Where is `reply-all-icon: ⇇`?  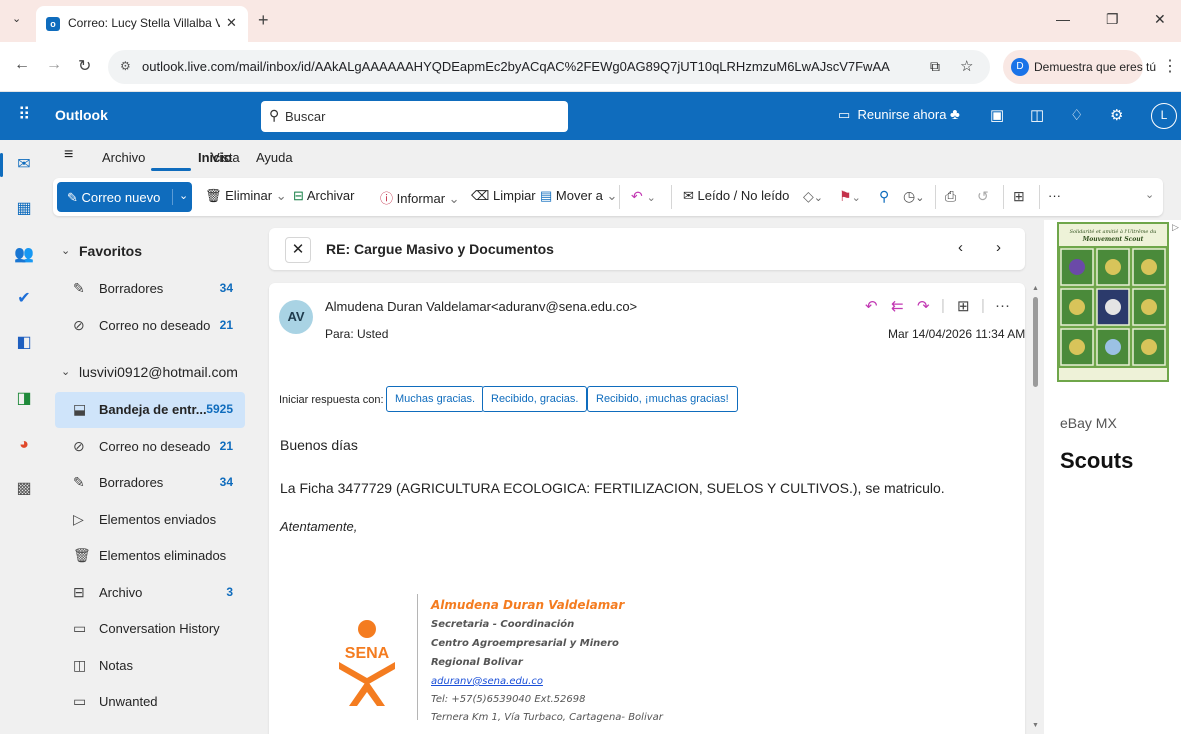
reply-all-icon: ⇇ is located at coordinates (897, 306).